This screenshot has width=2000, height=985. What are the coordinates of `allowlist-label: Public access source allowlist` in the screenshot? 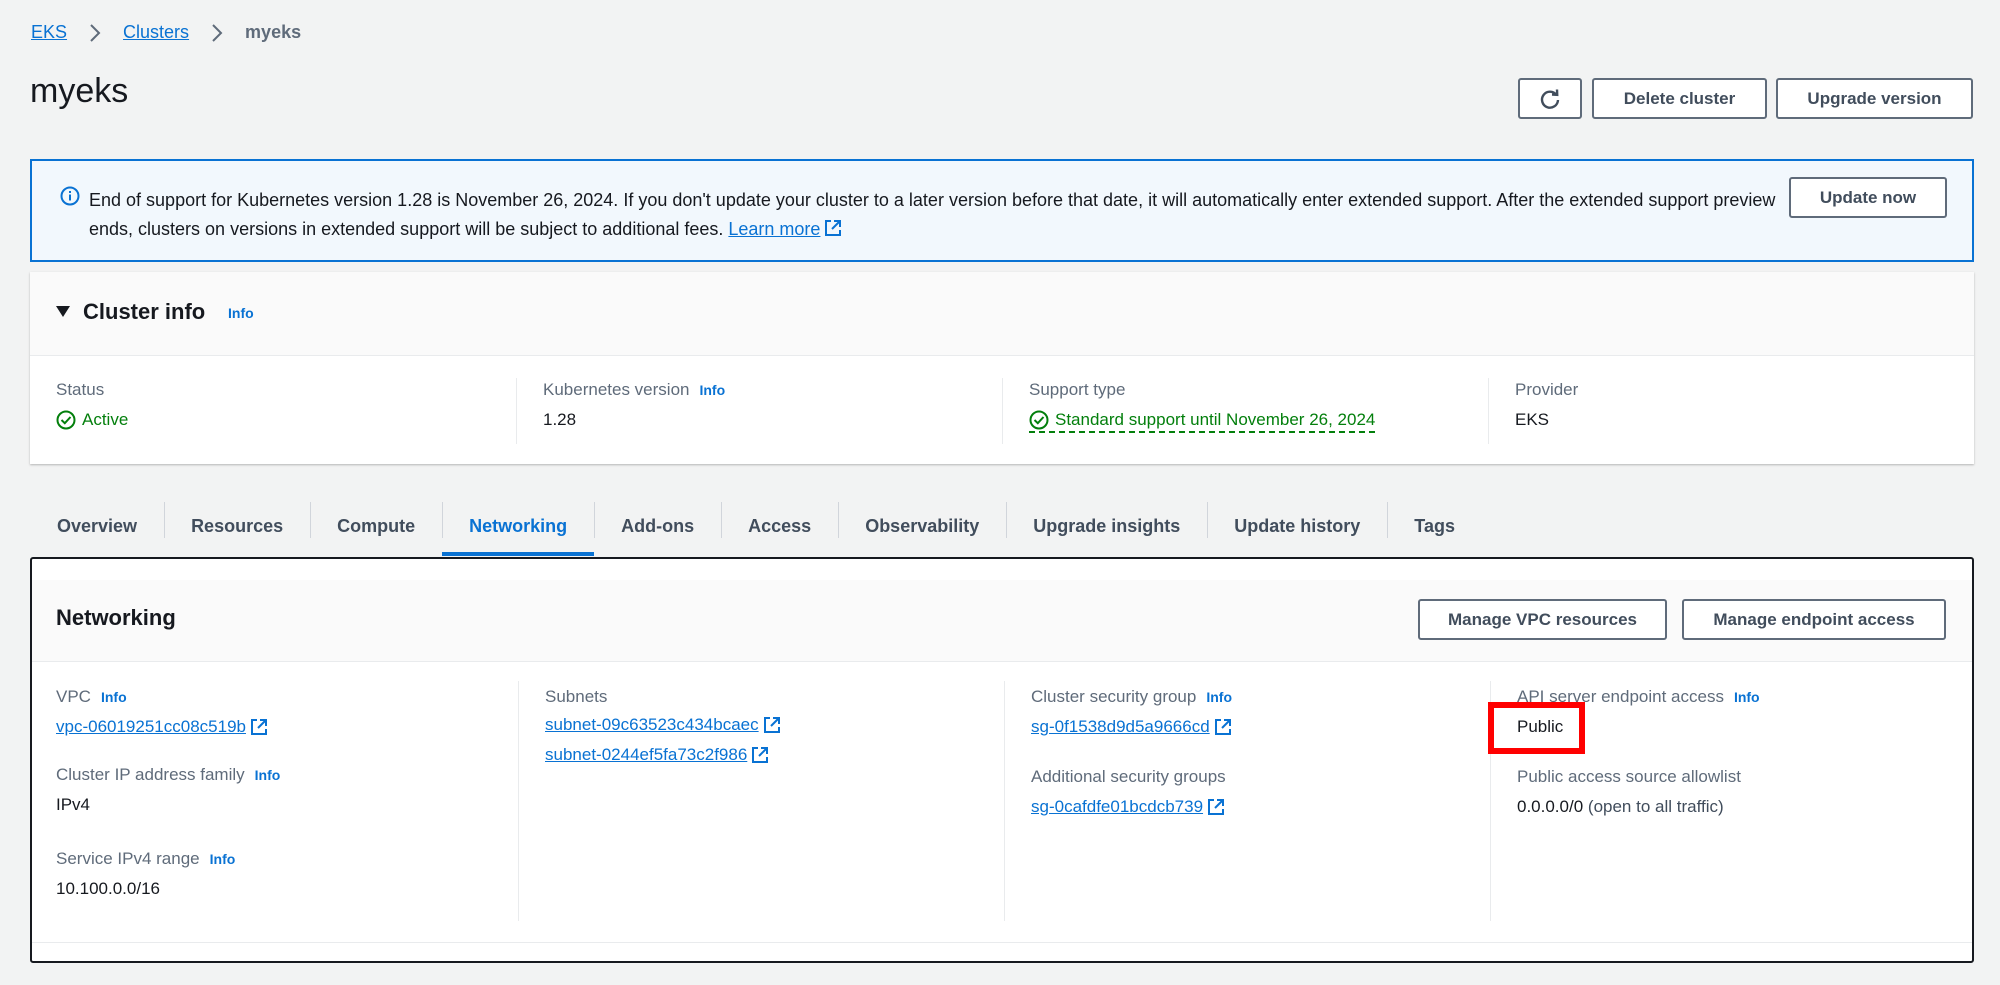 It's located at (1629, 776).